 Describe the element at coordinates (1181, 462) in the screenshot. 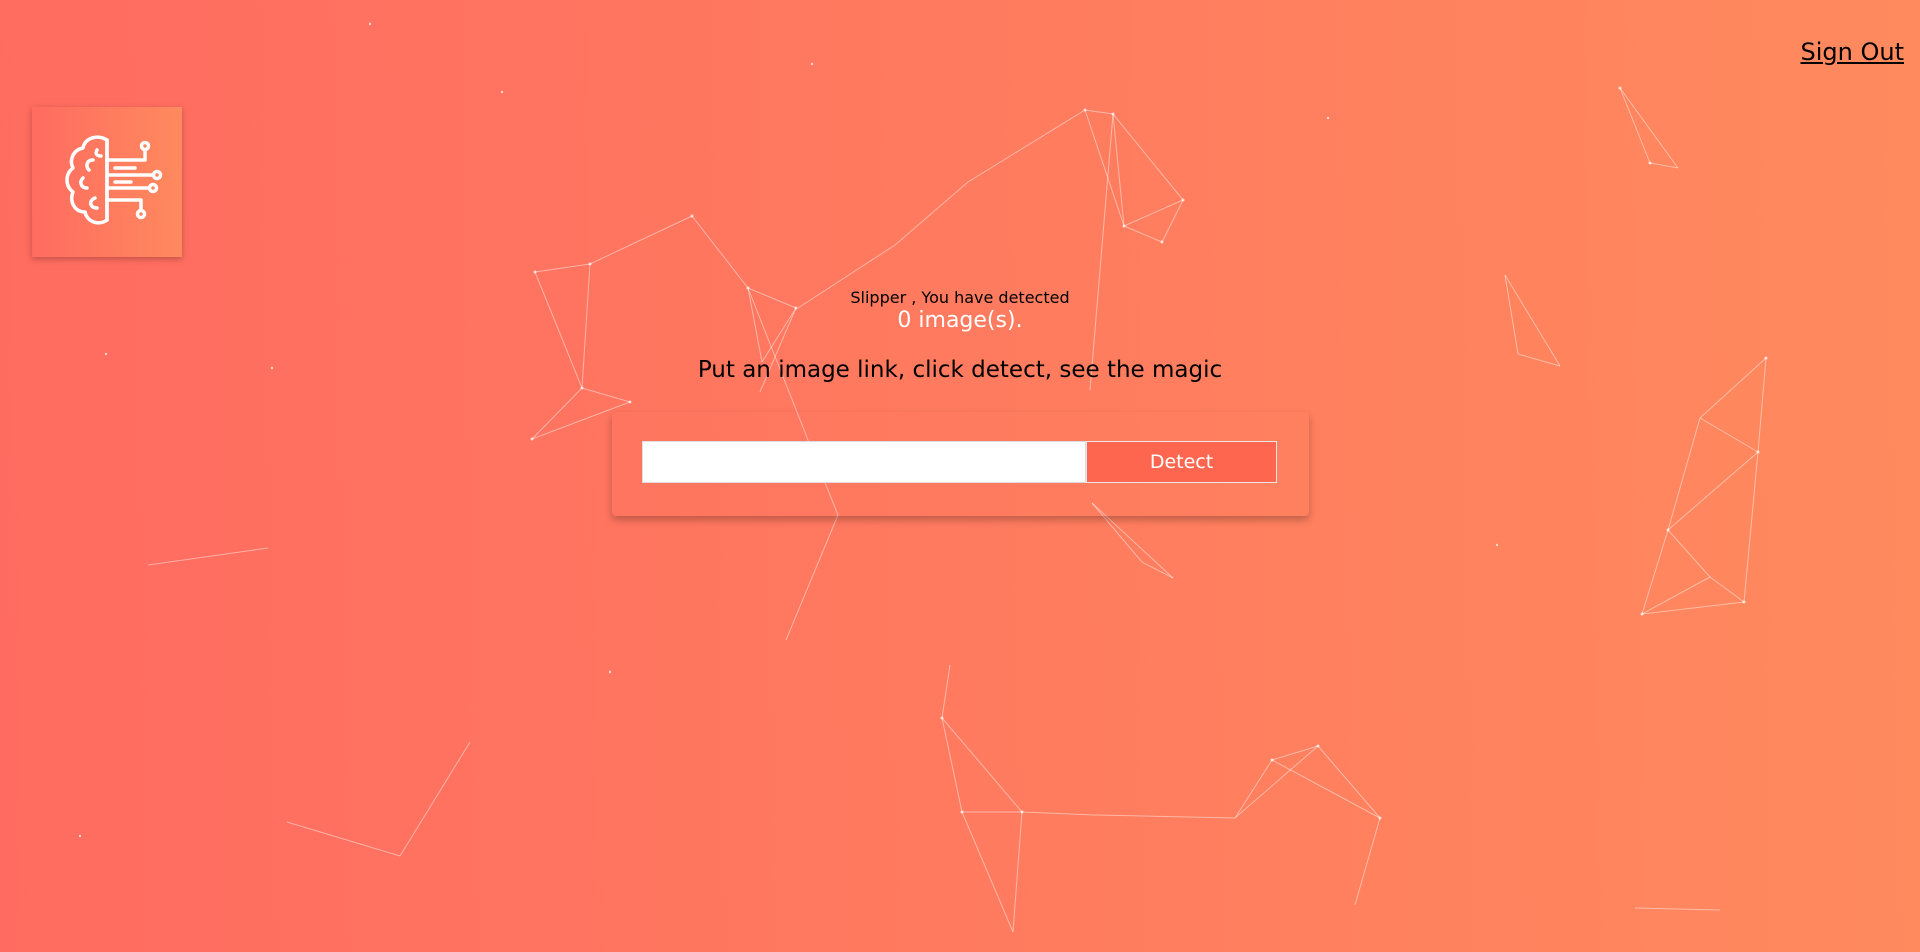

I see `detect-button: Detect` at that location.